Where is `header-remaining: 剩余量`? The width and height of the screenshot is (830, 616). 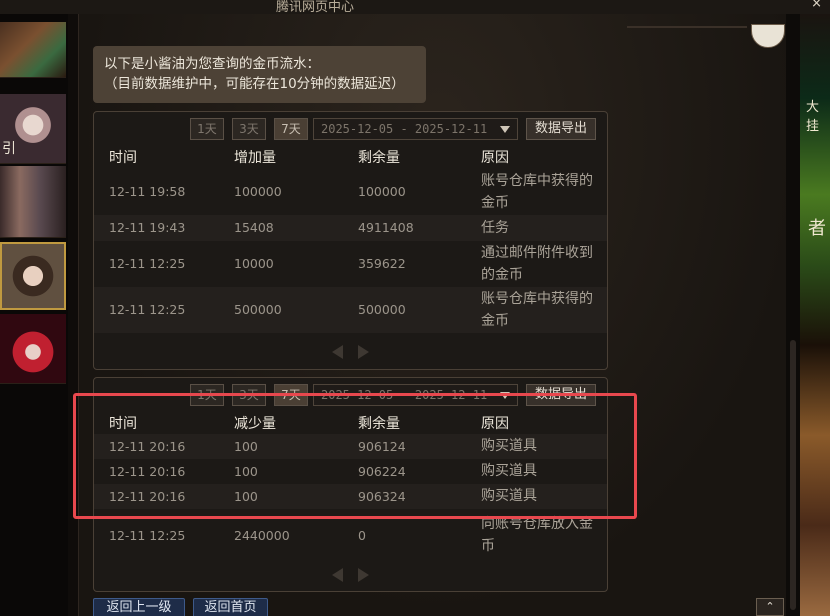
header-remaining: 剩余量 is located at coordinates (379, 158).